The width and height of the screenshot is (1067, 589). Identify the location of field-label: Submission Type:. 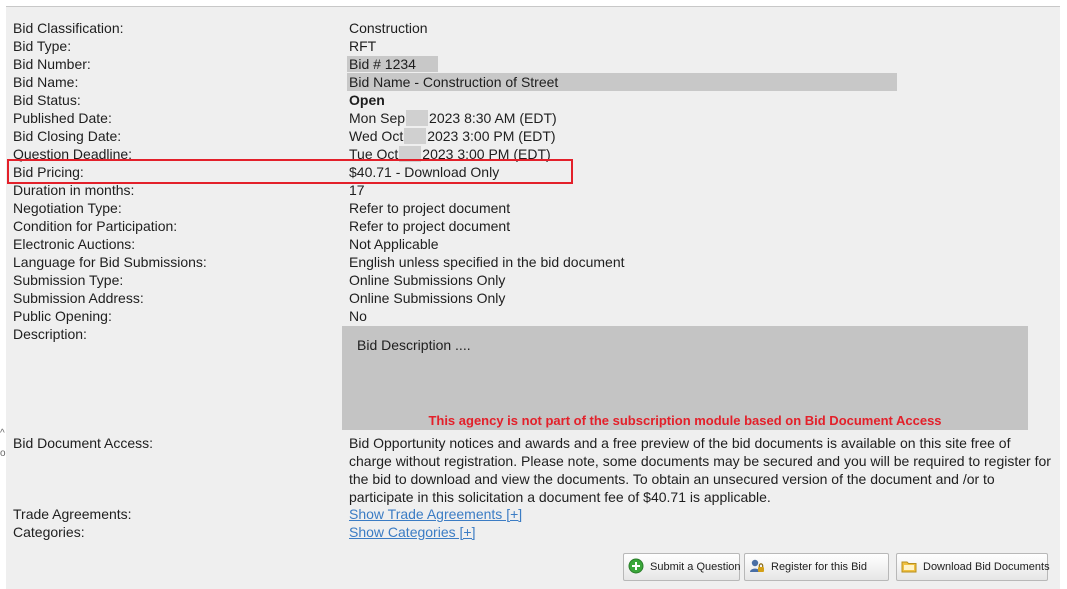
(68, 280).